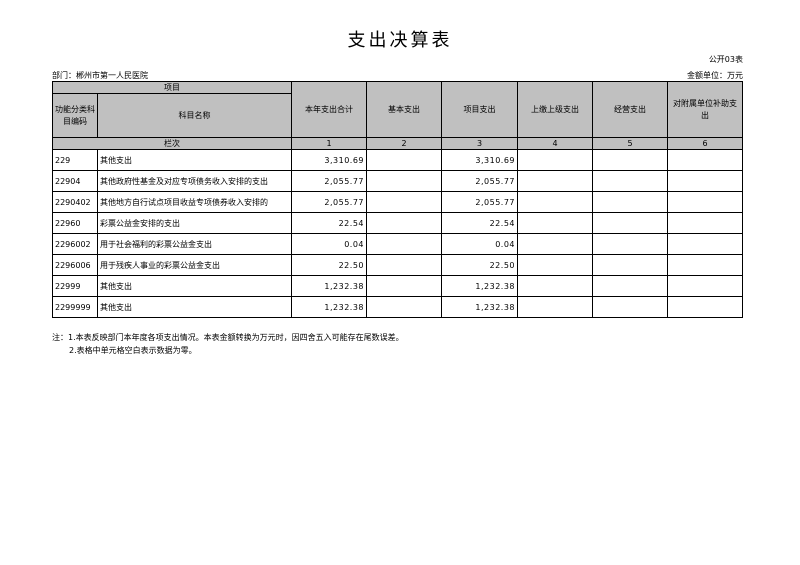 The height and width of the screenshot is (565, 800). Describe the element at coordinates (75, 286) in the screenshot. I see `code-cell: 22999` at that location.